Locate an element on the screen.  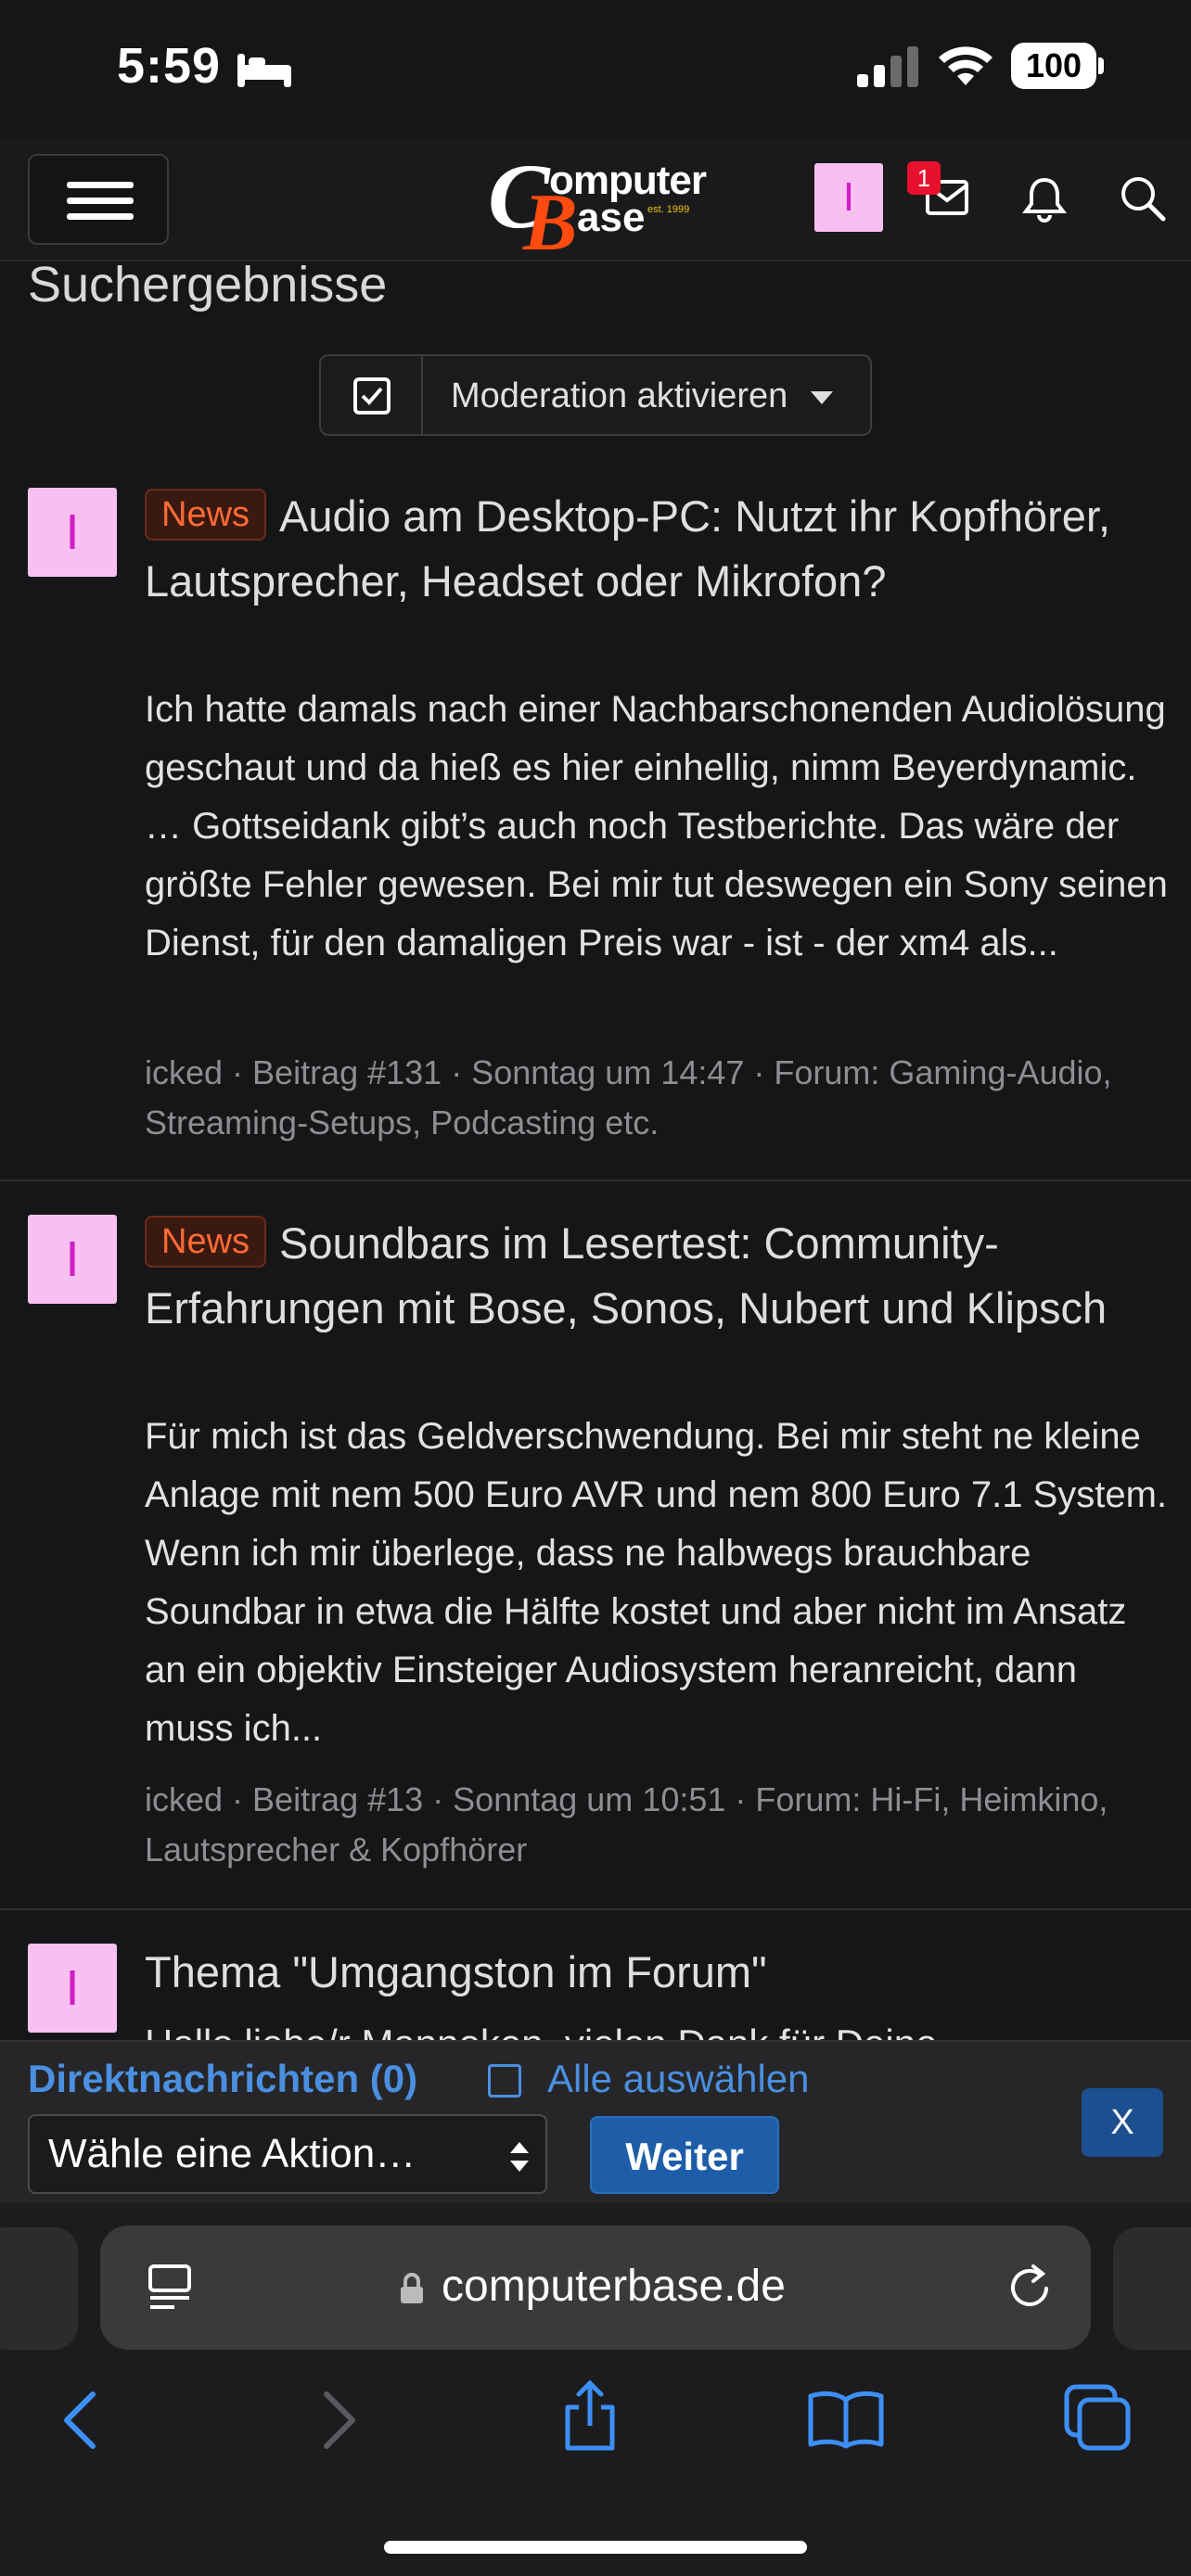
moderation-checkbox is located at coordinates (372, 395).